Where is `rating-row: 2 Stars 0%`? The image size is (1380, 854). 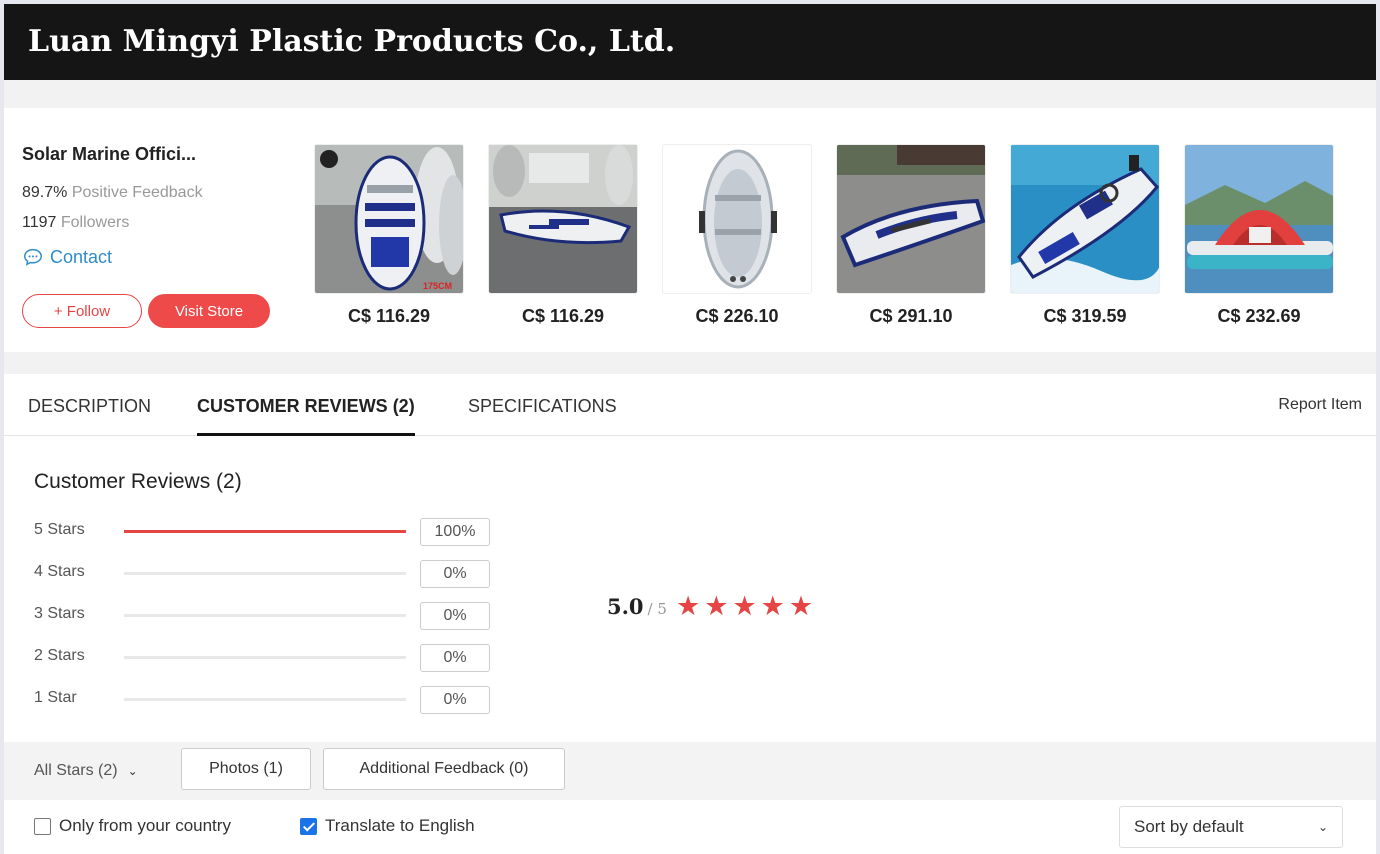
rating-row: 2 Stars 0% is located at coordinates (269, 658).